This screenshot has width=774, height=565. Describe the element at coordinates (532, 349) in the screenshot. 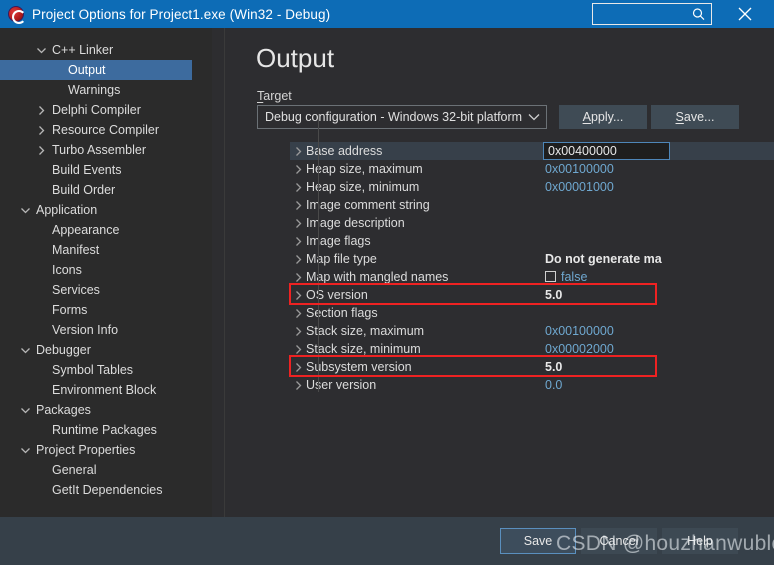

I see `property-row: Stack size, minimum 0x00002000` at that location.